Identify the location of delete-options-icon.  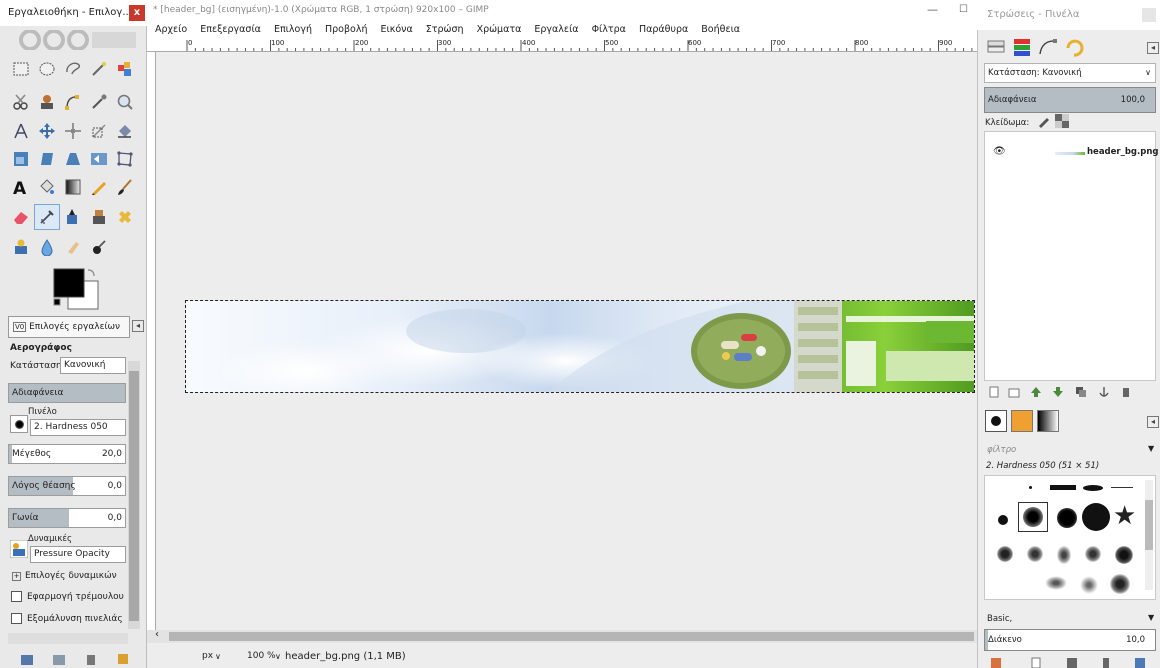
(91, 659).